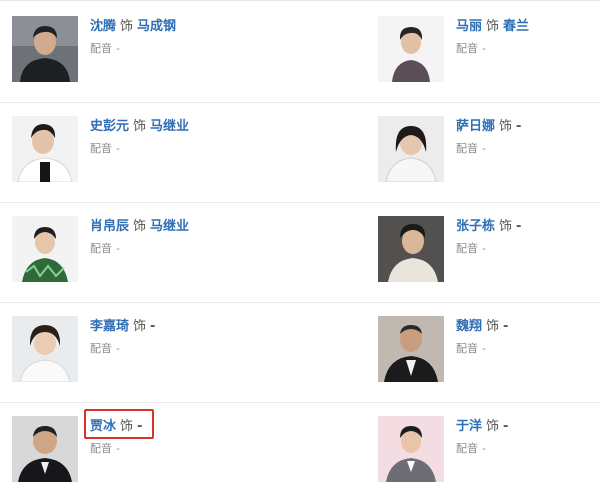 The width and height of the screenshot is (600, 496). I want to click on highlight-annotation-box, so click(119, 424).